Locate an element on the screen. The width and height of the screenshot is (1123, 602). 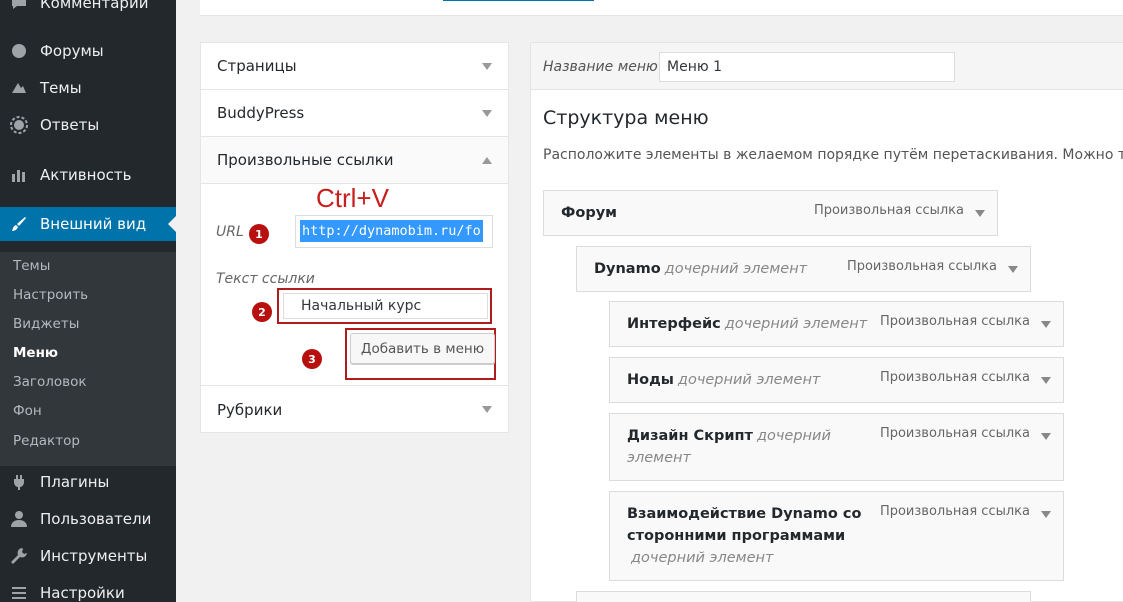
accordion-section-pages: Страницы is located at coordinates (354, 66).